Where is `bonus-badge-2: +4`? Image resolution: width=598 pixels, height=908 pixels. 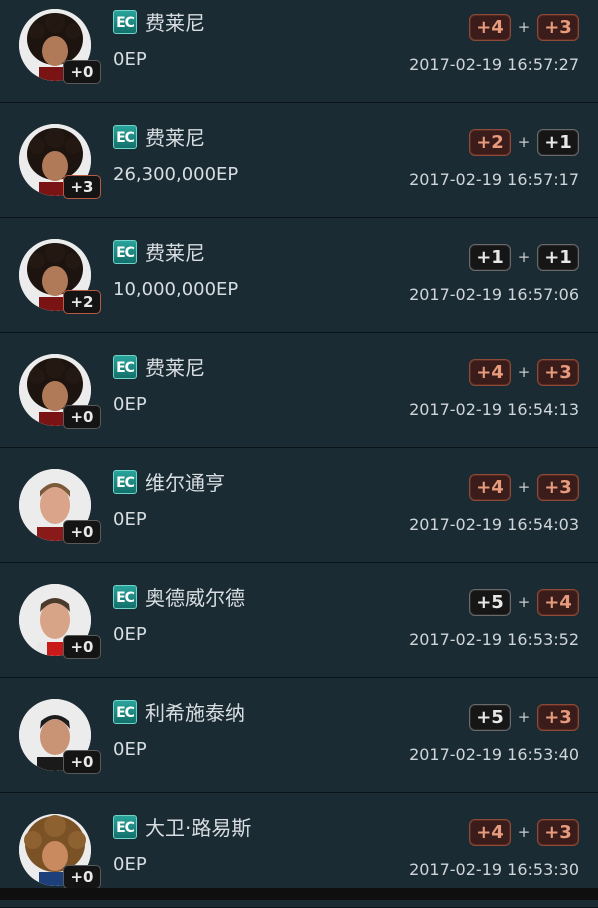
bonus-badge-2: +4 is located at coordinates (558, 602).